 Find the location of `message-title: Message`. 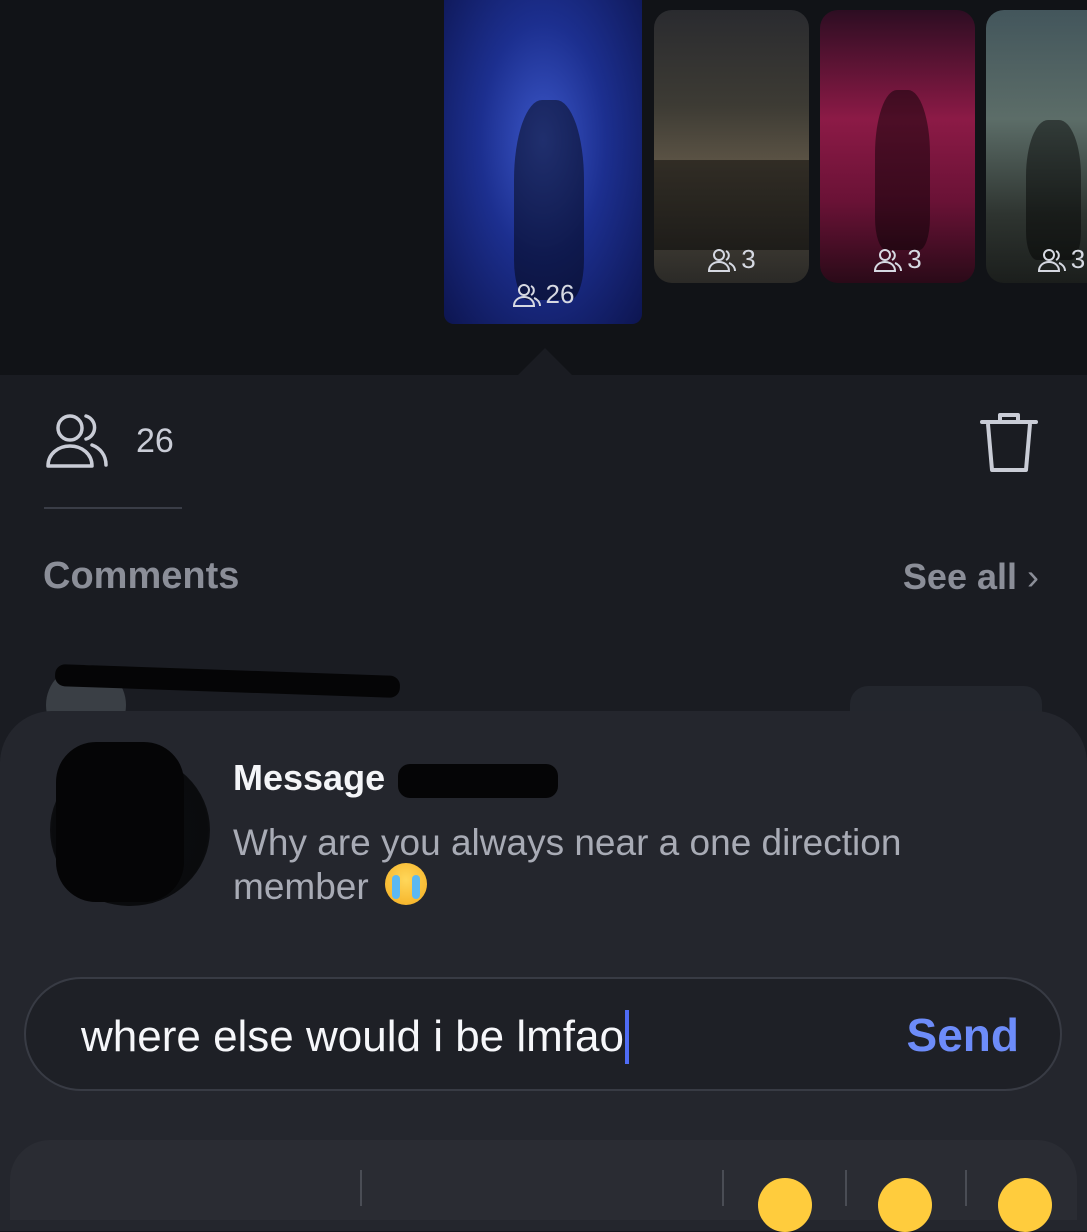

message-title: Message is located at coordinates (309, 777).